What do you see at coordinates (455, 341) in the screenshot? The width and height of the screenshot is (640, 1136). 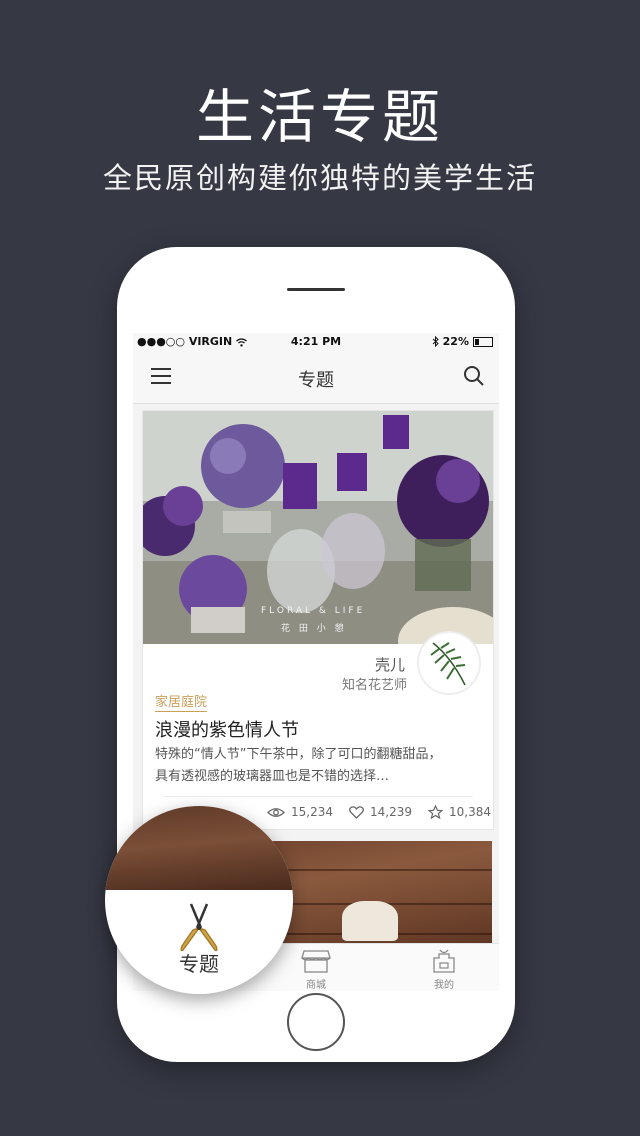 I see `battery-percent: 22%` at bounding box center [455, 341].